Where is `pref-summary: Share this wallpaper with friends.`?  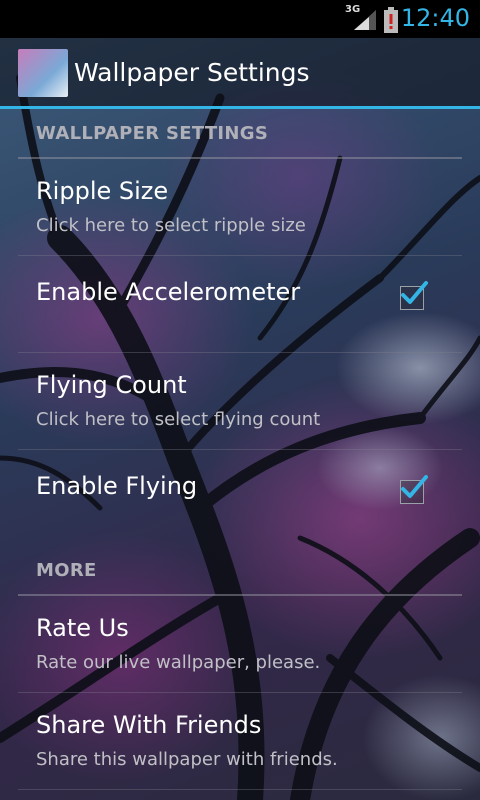 pref-summary: Share this wallpaper with friends. is located at coordinates (187, 759).